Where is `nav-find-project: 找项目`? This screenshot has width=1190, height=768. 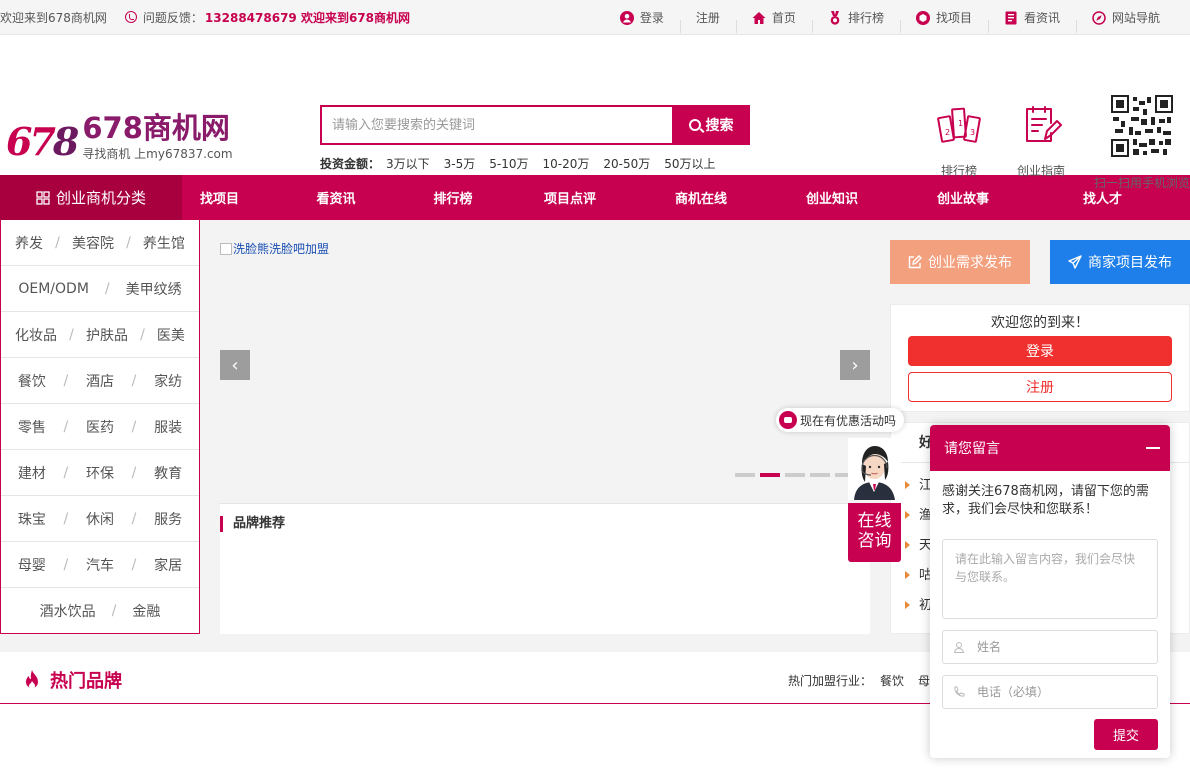 nav-find-project: 找项目 is located at coordinates (219, 197).